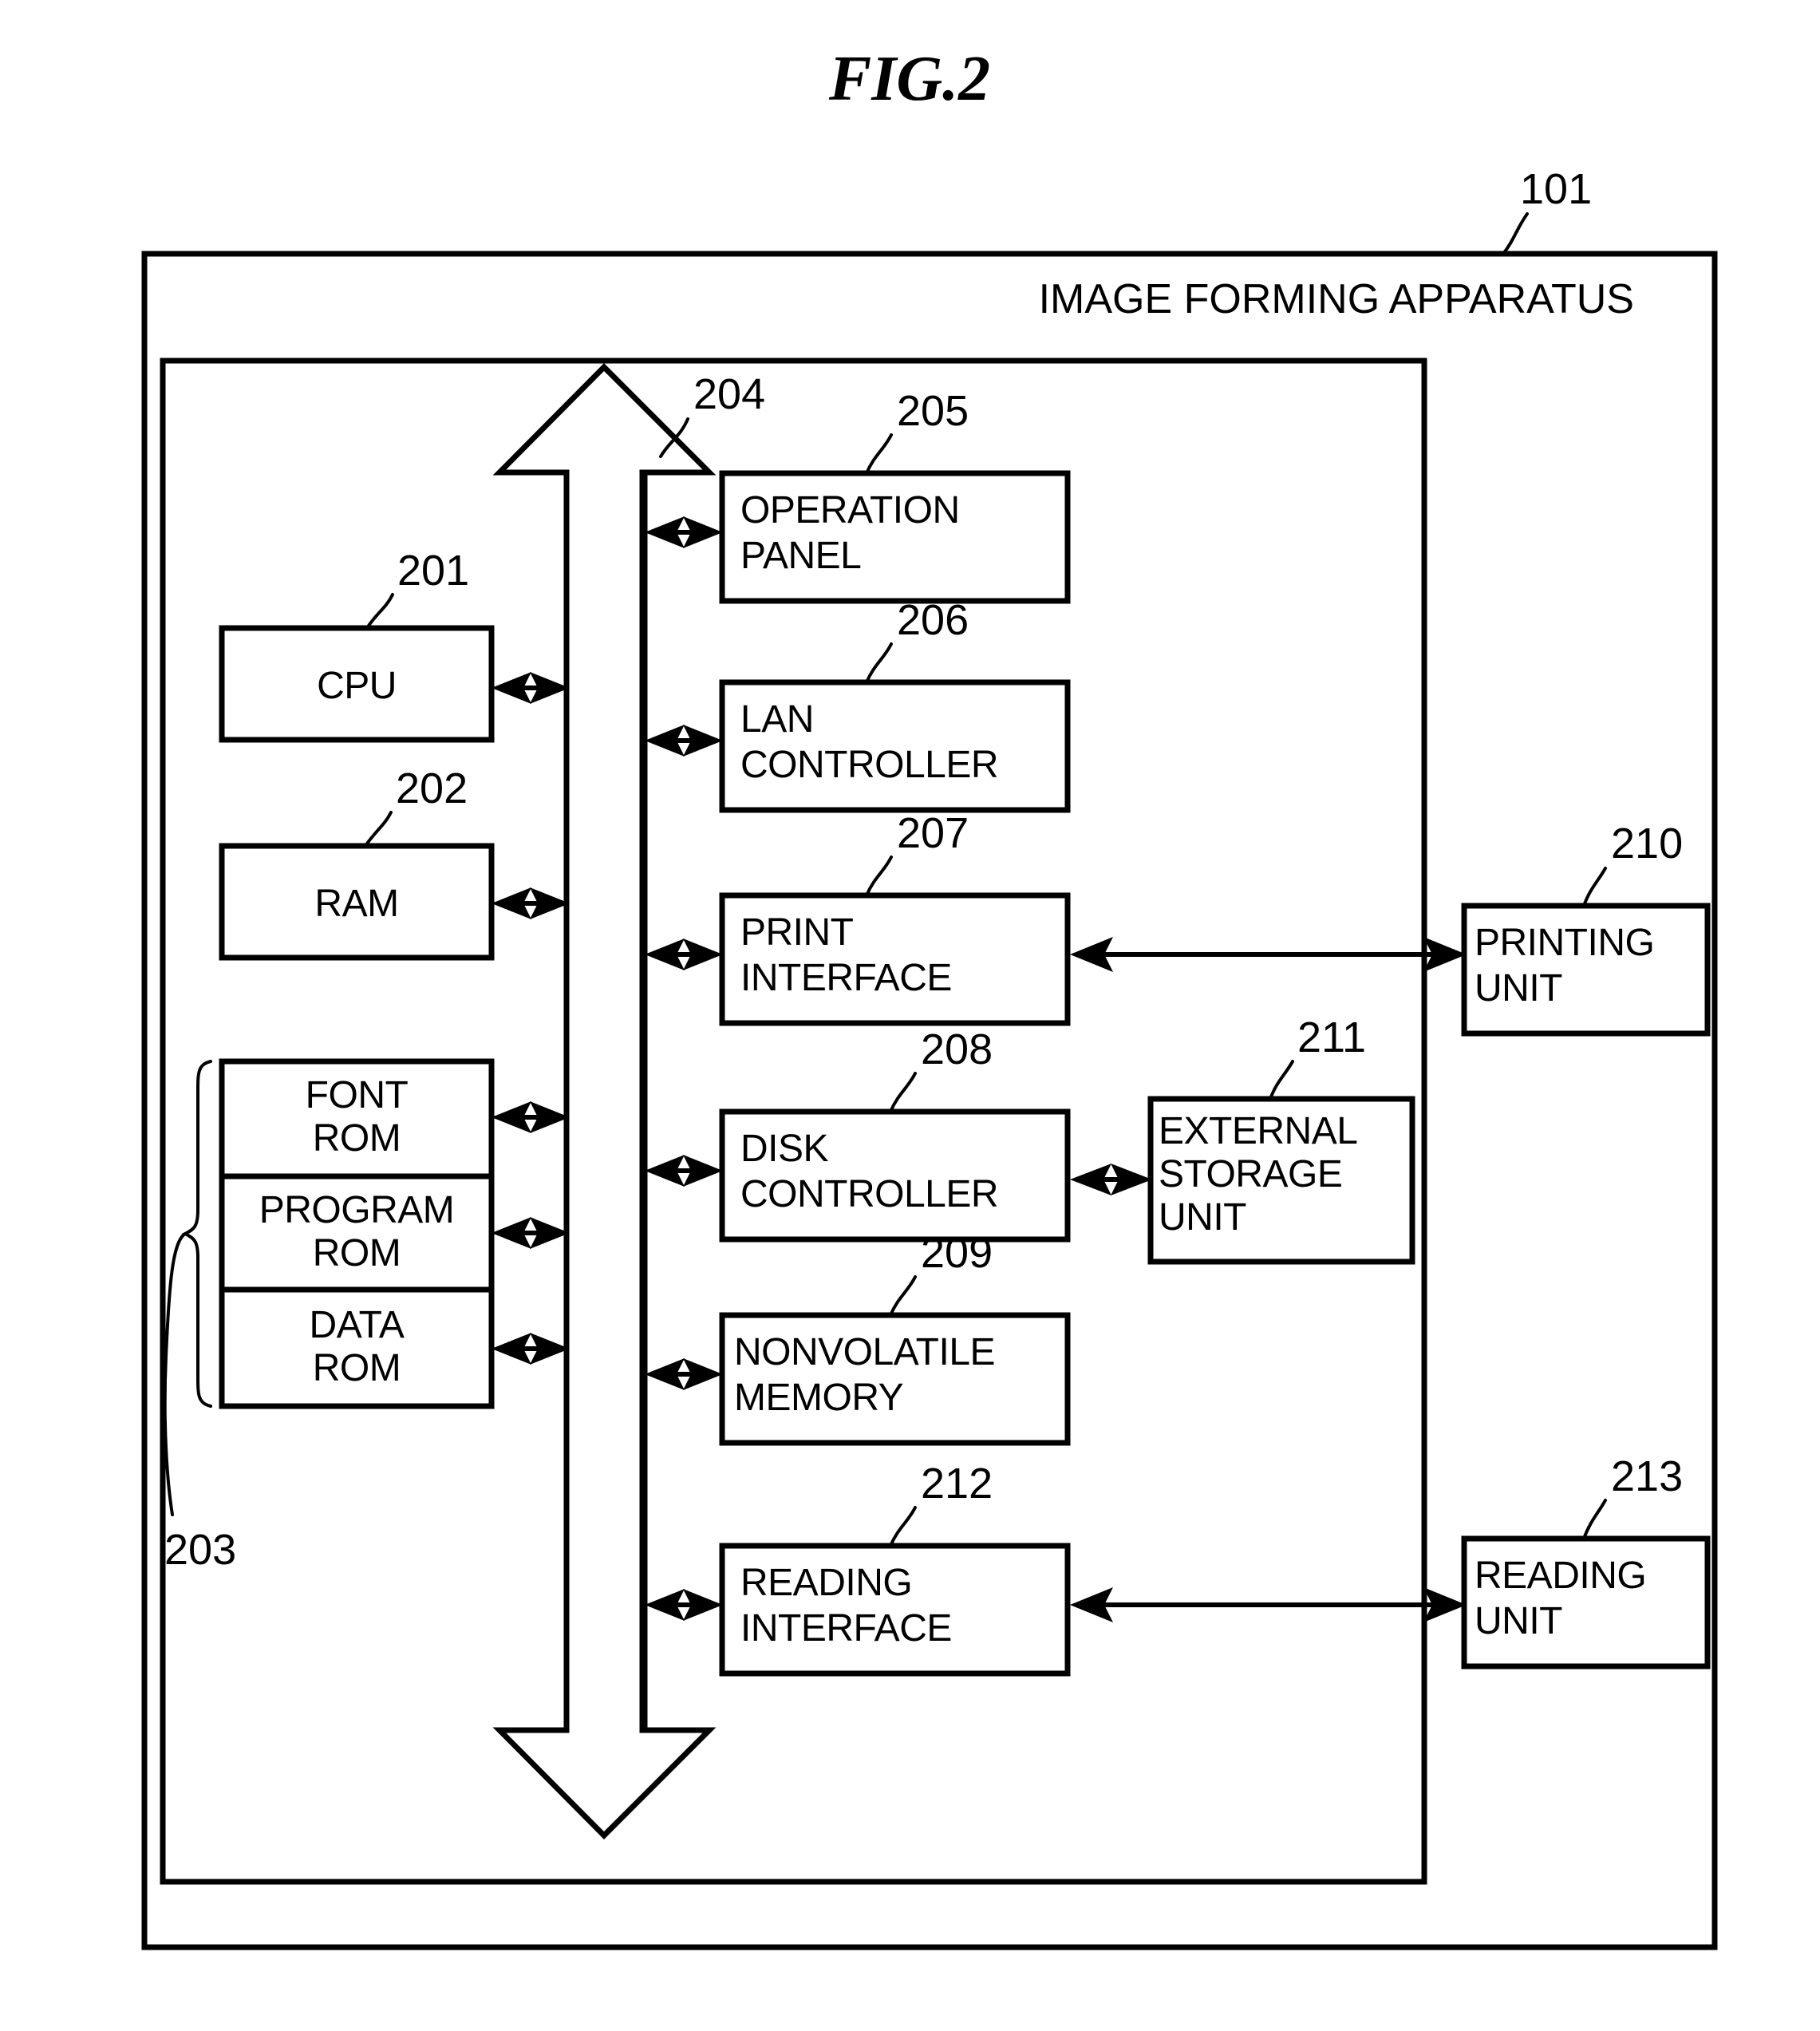 Image resolution: width=1820 pixels, height=2031 pixels. Describe the element at coordinates (1269, 1604) in the screenshot. I see `arrow-reading-interface-reading-unit` at that location.